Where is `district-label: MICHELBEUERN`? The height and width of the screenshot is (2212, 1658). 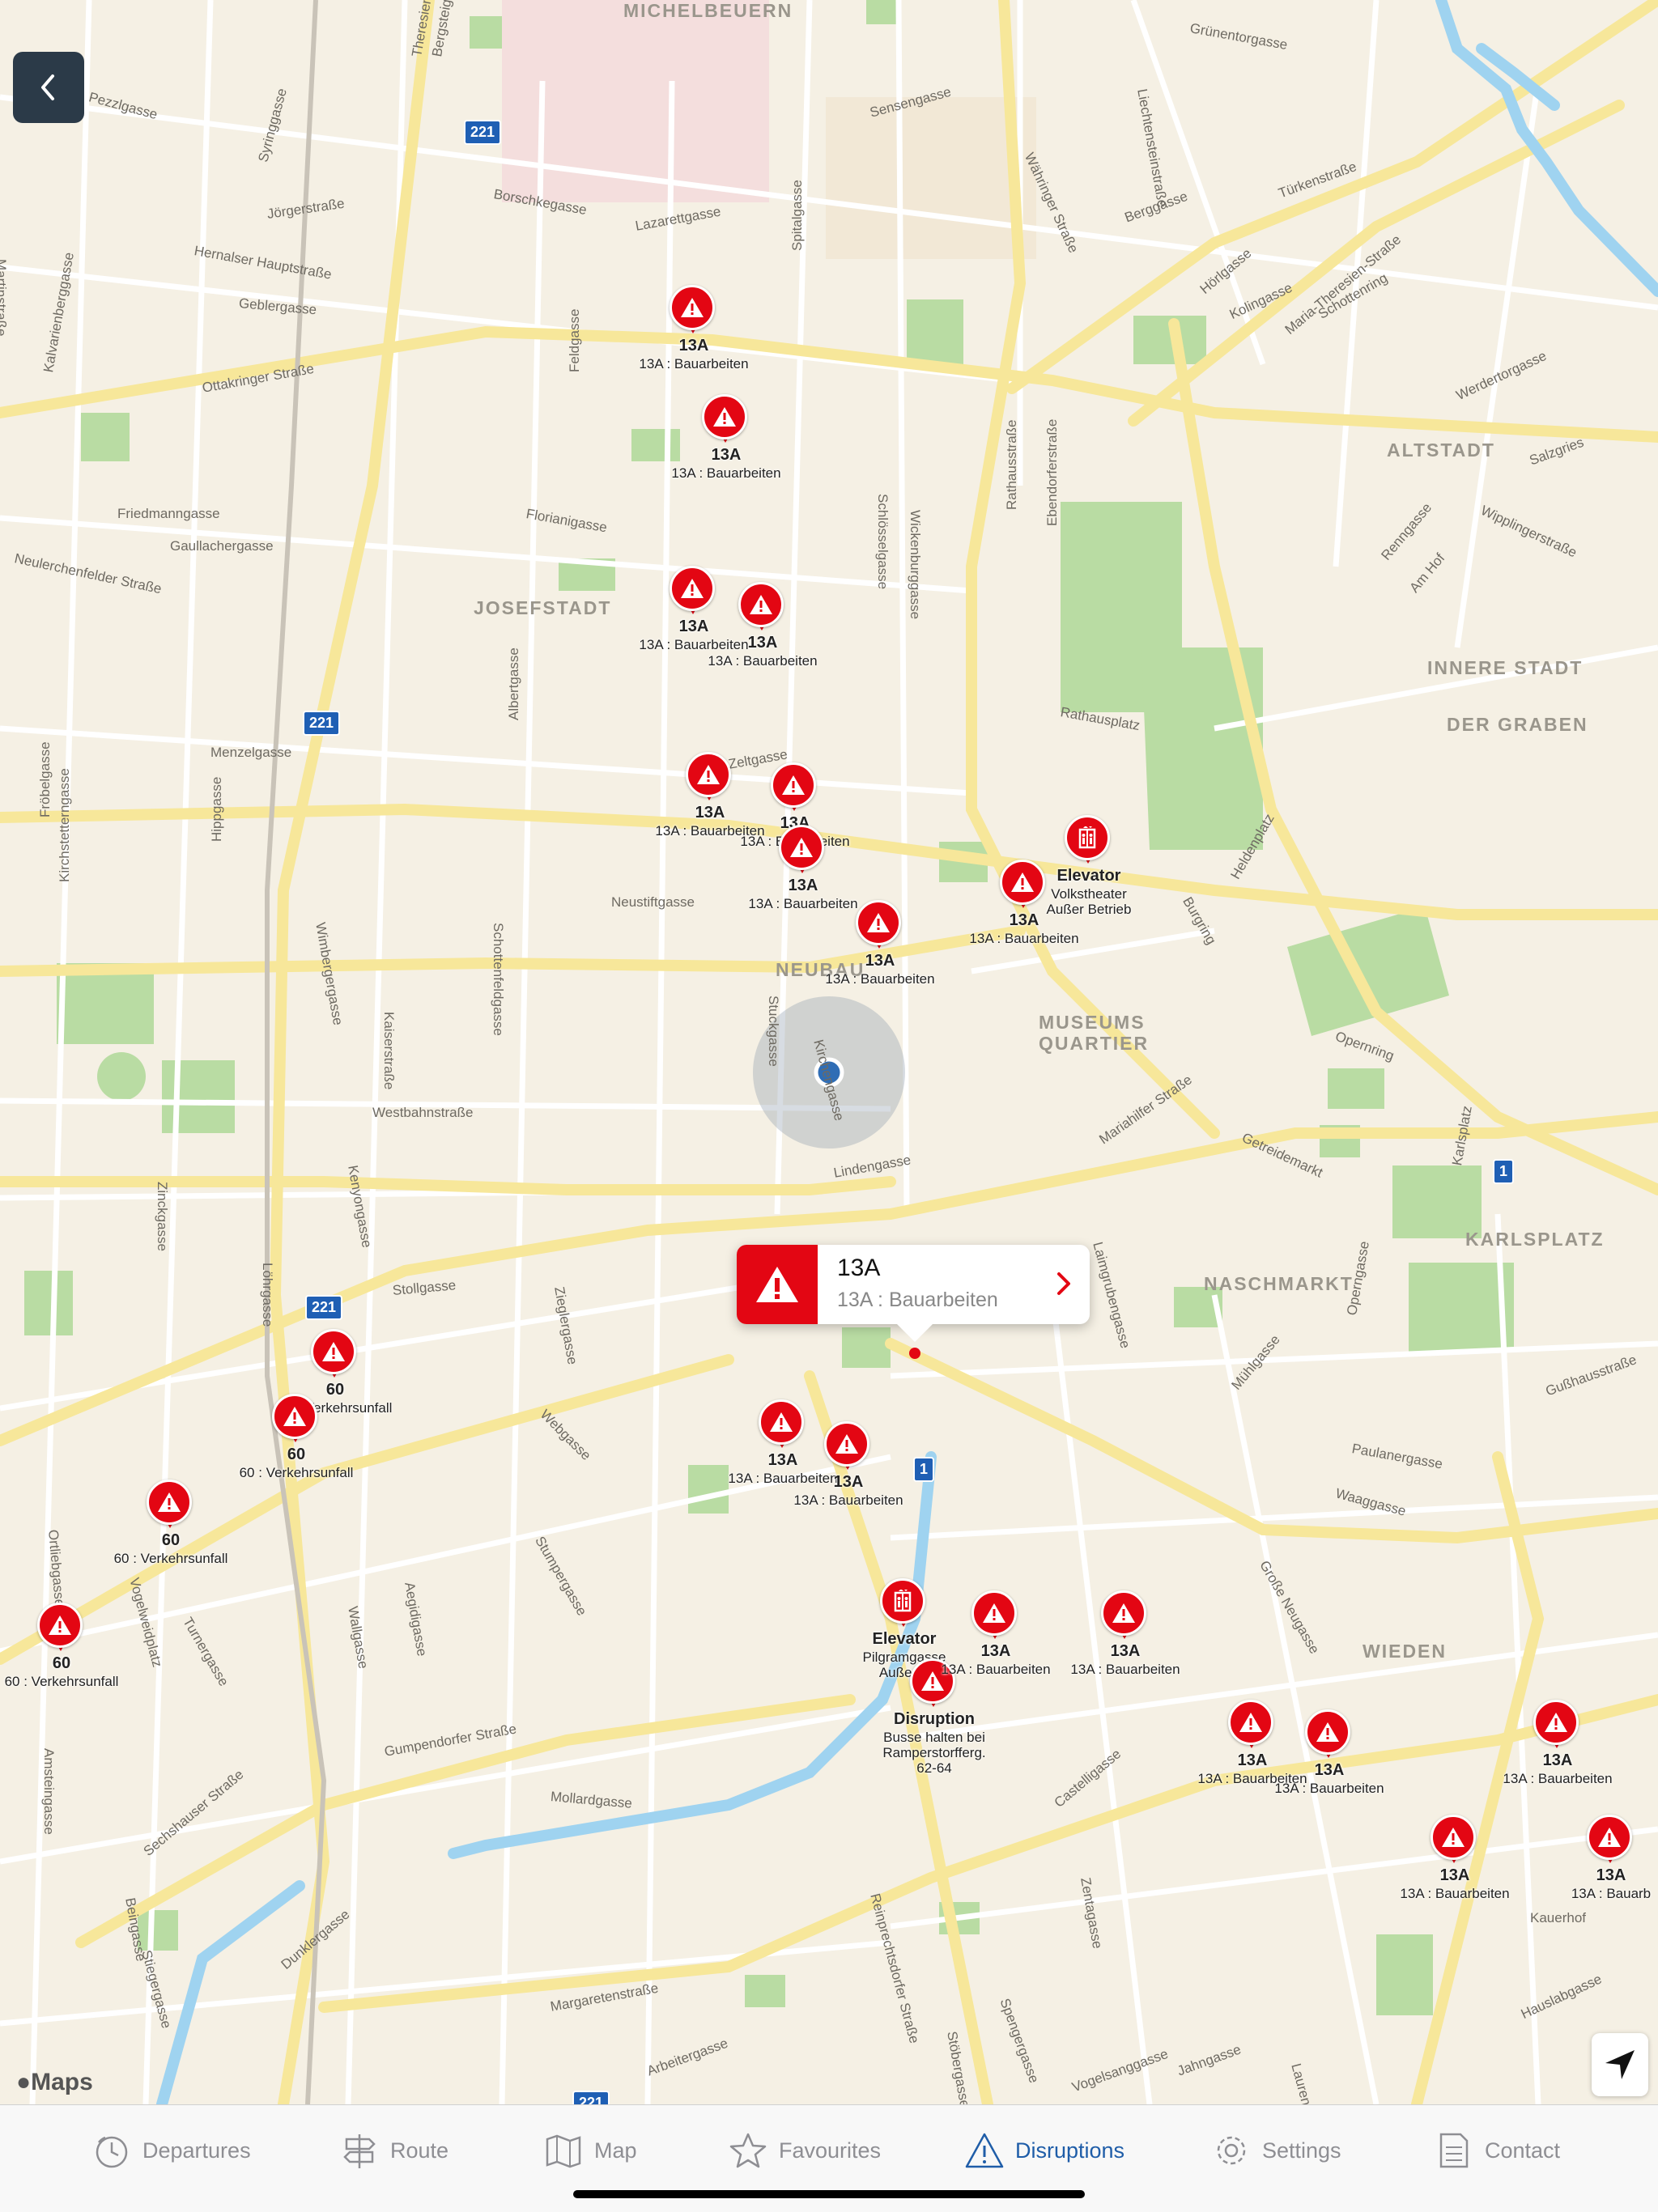
district-label: MICHELBEUERN is located at coordinates (708, 10).